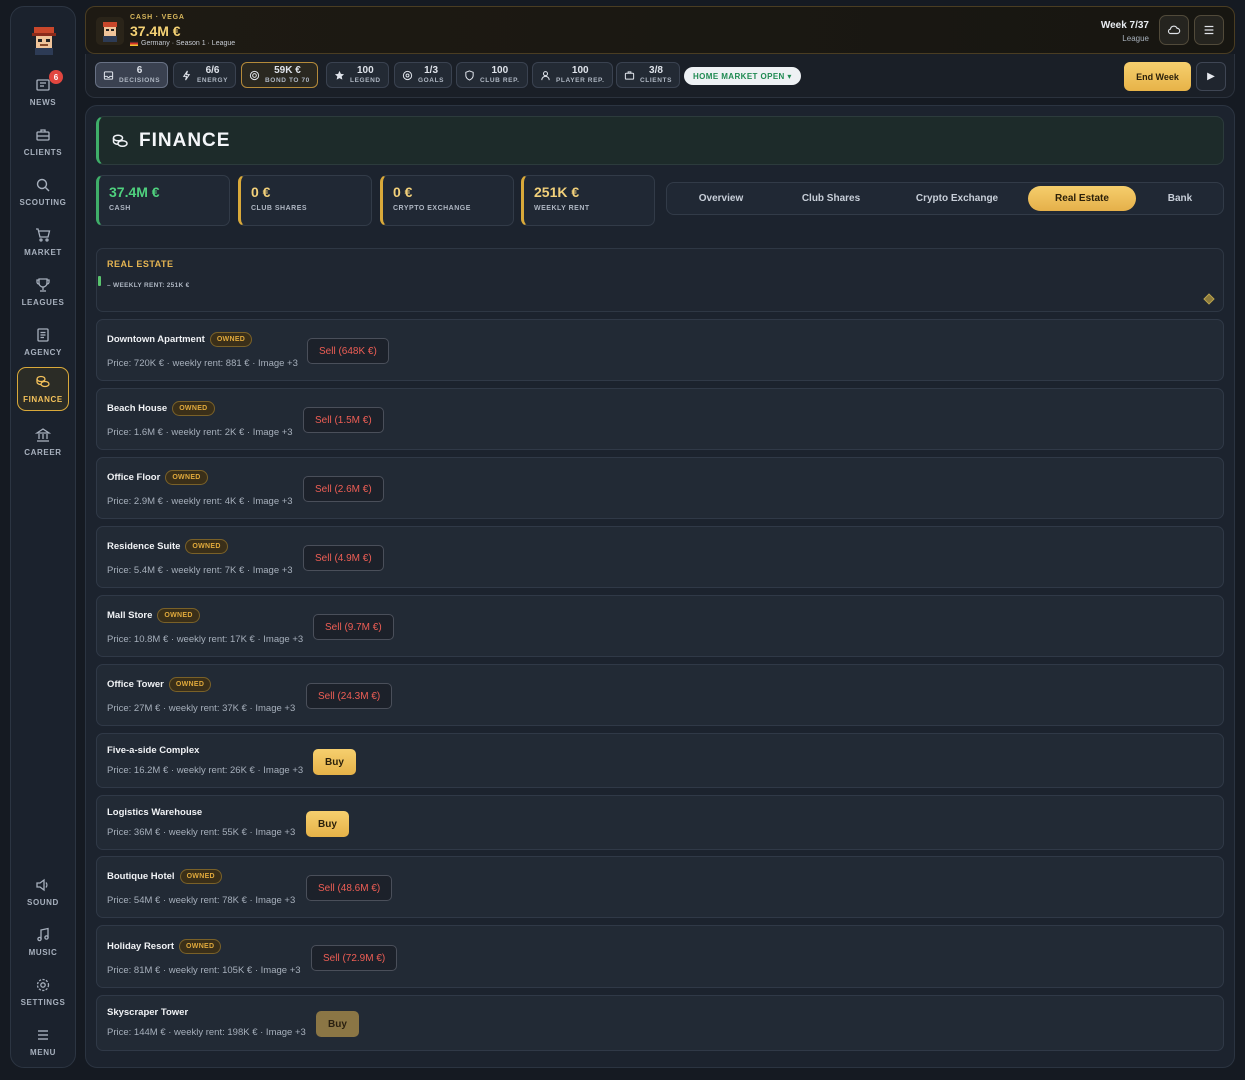  I want to click on nav-sound: SOUND, so click(43, 892).